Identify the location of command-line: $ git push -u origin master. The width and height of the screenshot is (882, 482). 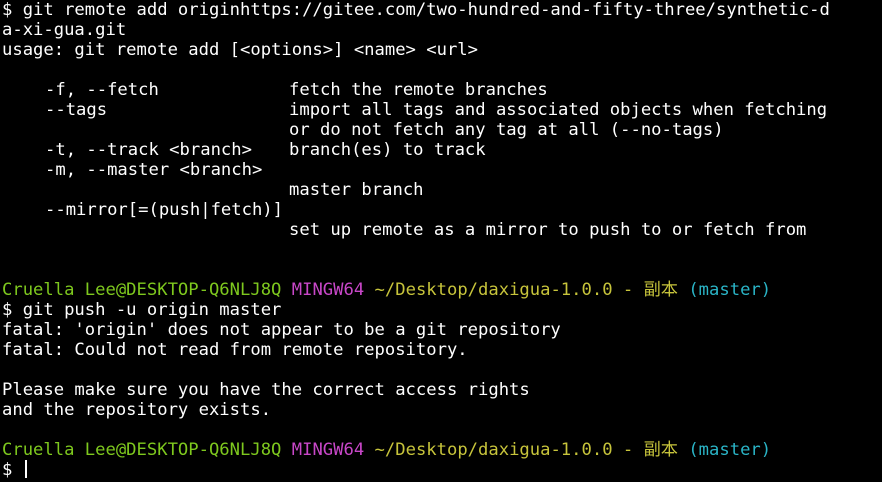
(142, 310).